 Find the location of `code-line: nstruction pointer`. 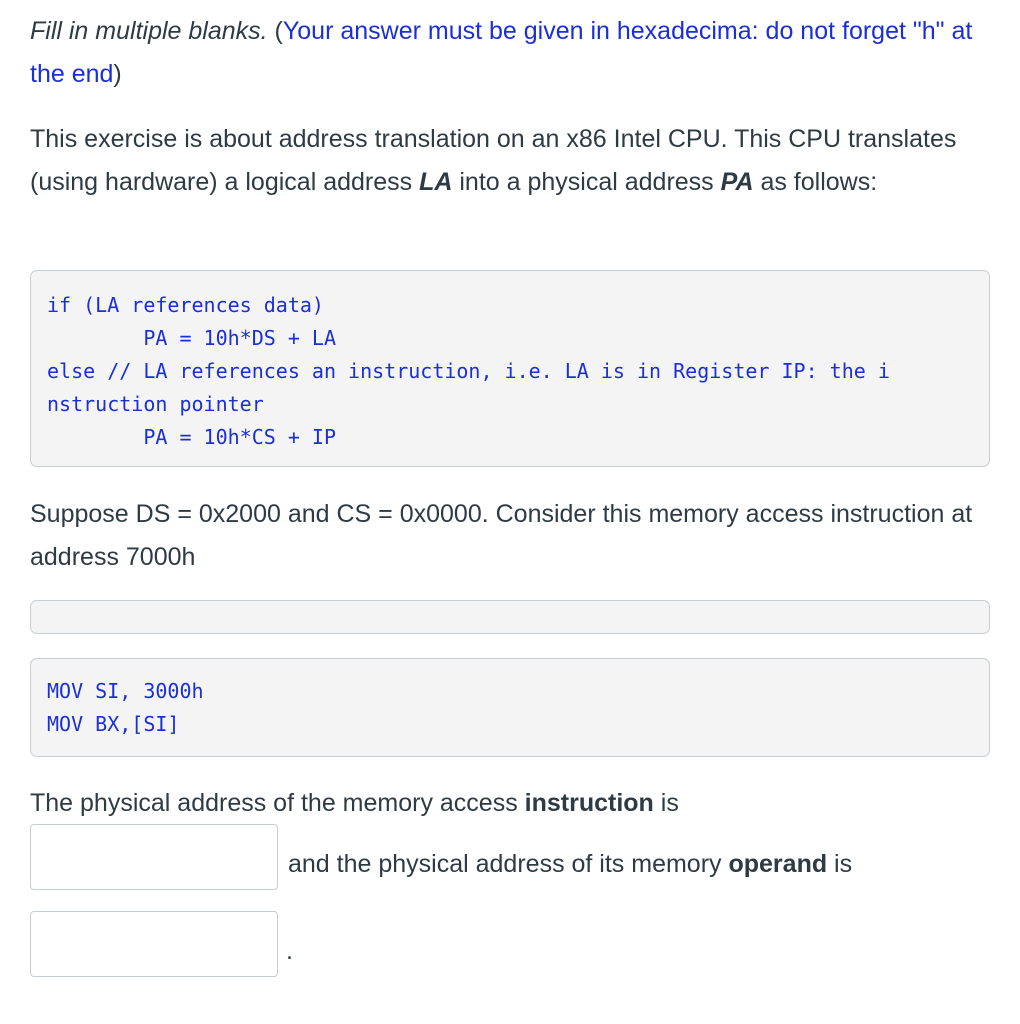

code-line: nstruction pointer is located at coordinates (155, 404).